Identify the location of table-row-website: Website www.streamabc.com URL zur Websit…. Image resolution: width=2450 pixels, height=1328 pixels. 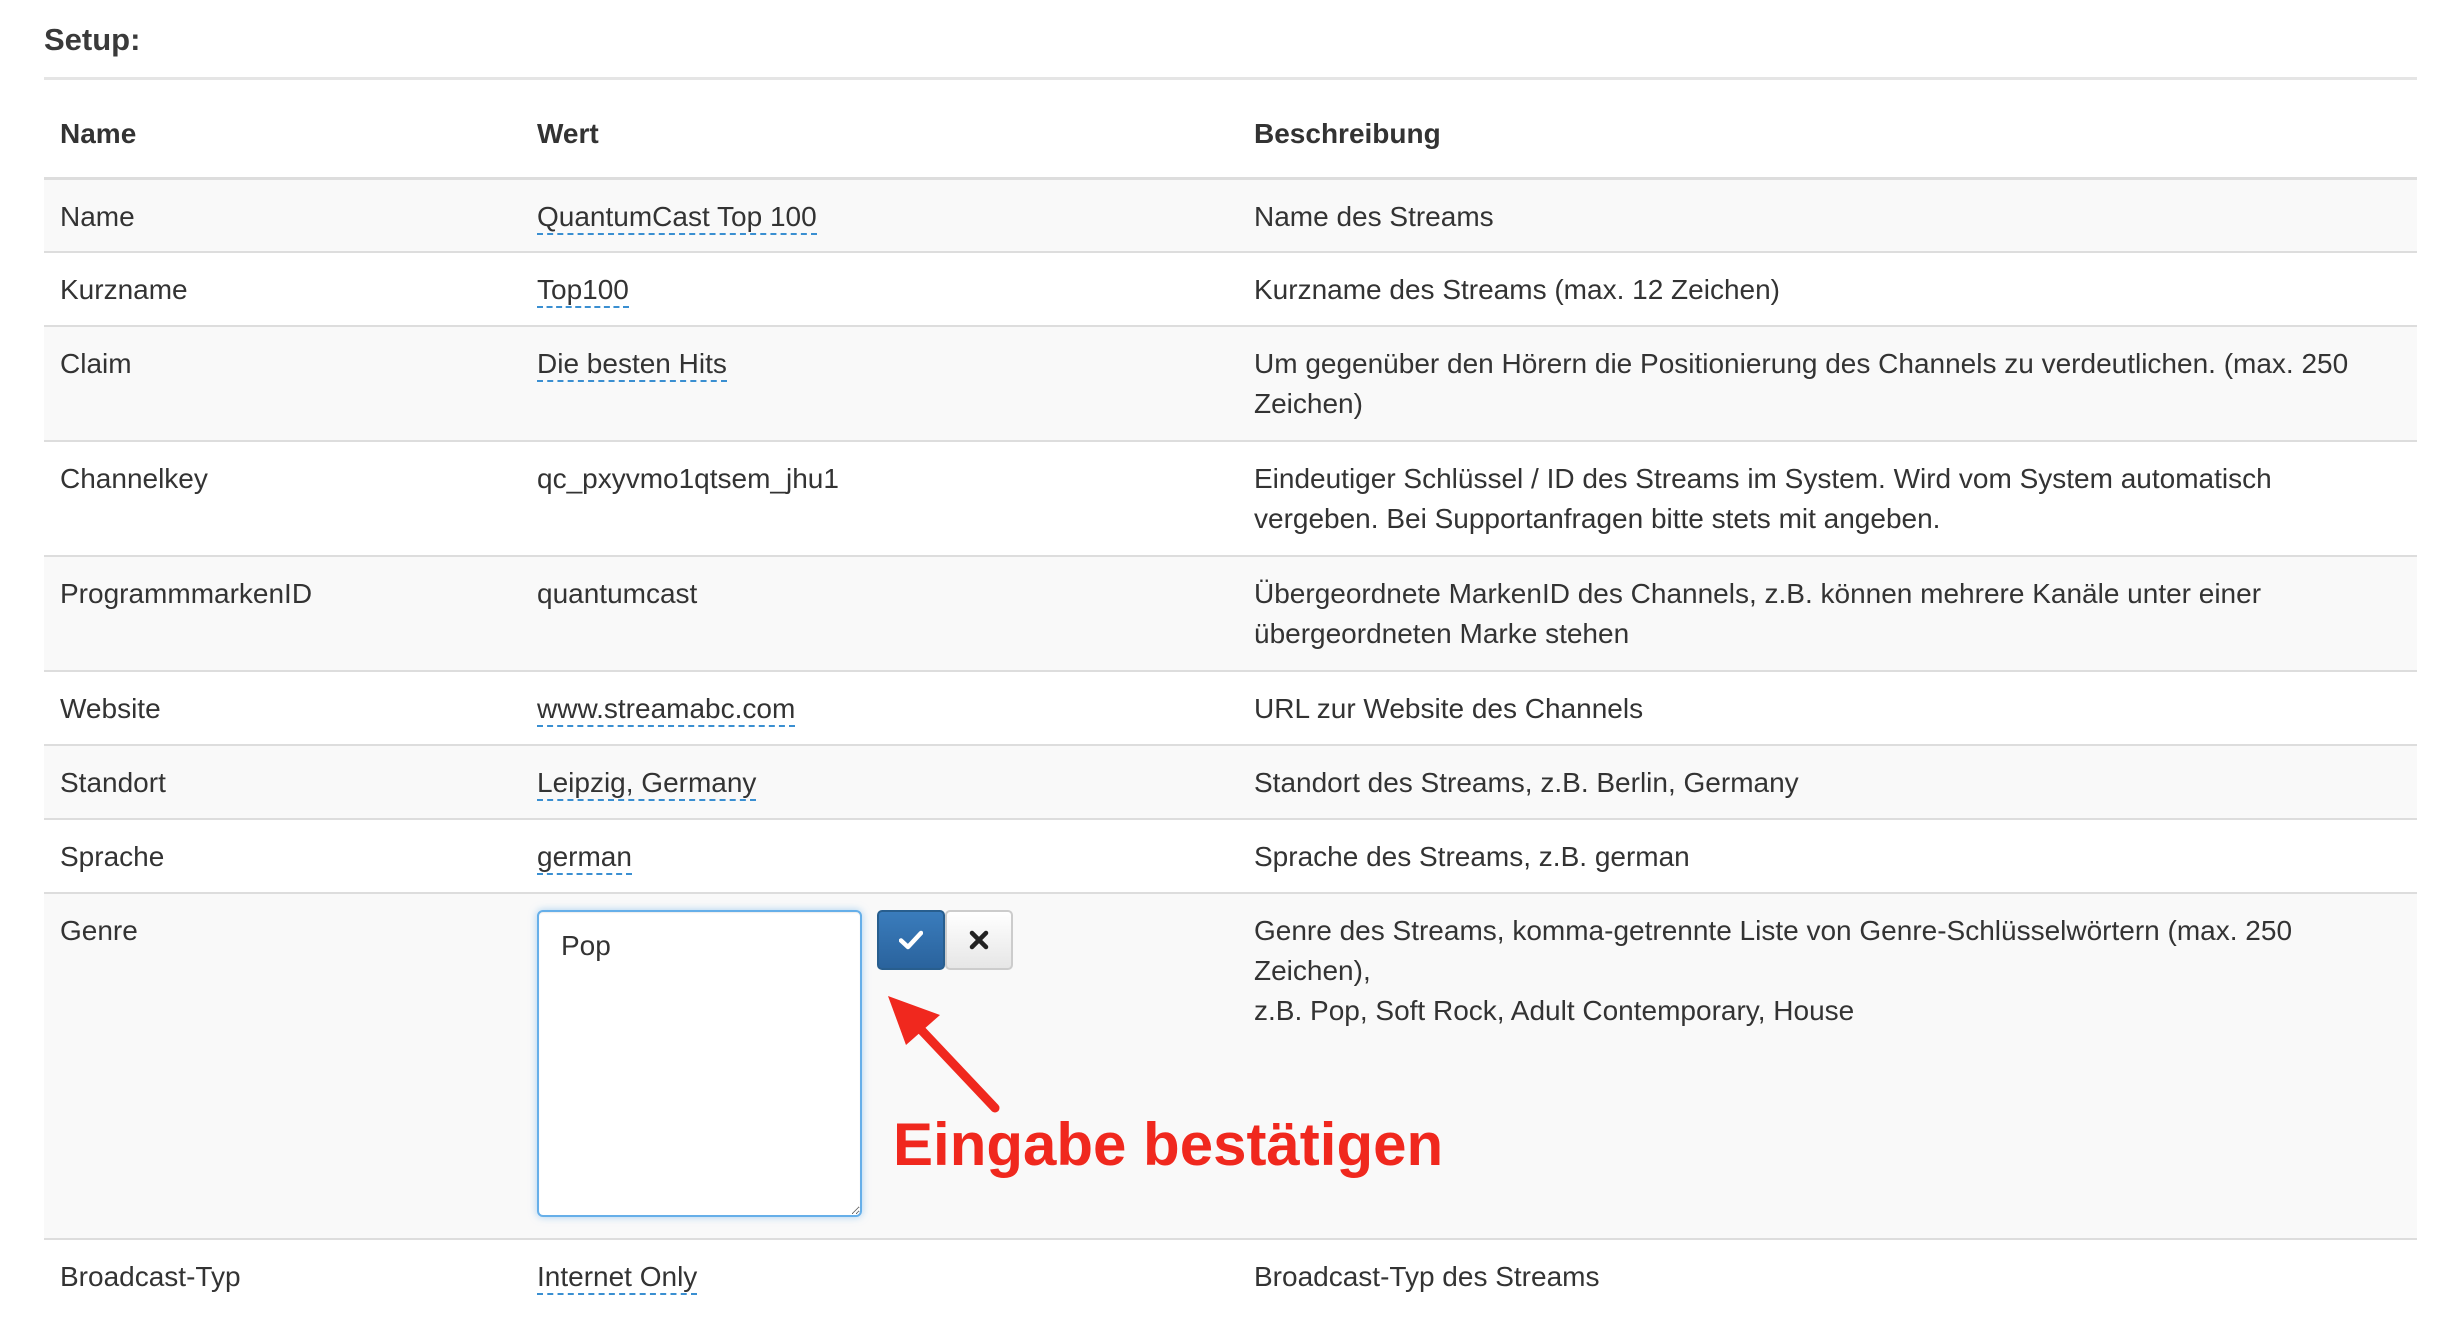
(1230, 707).